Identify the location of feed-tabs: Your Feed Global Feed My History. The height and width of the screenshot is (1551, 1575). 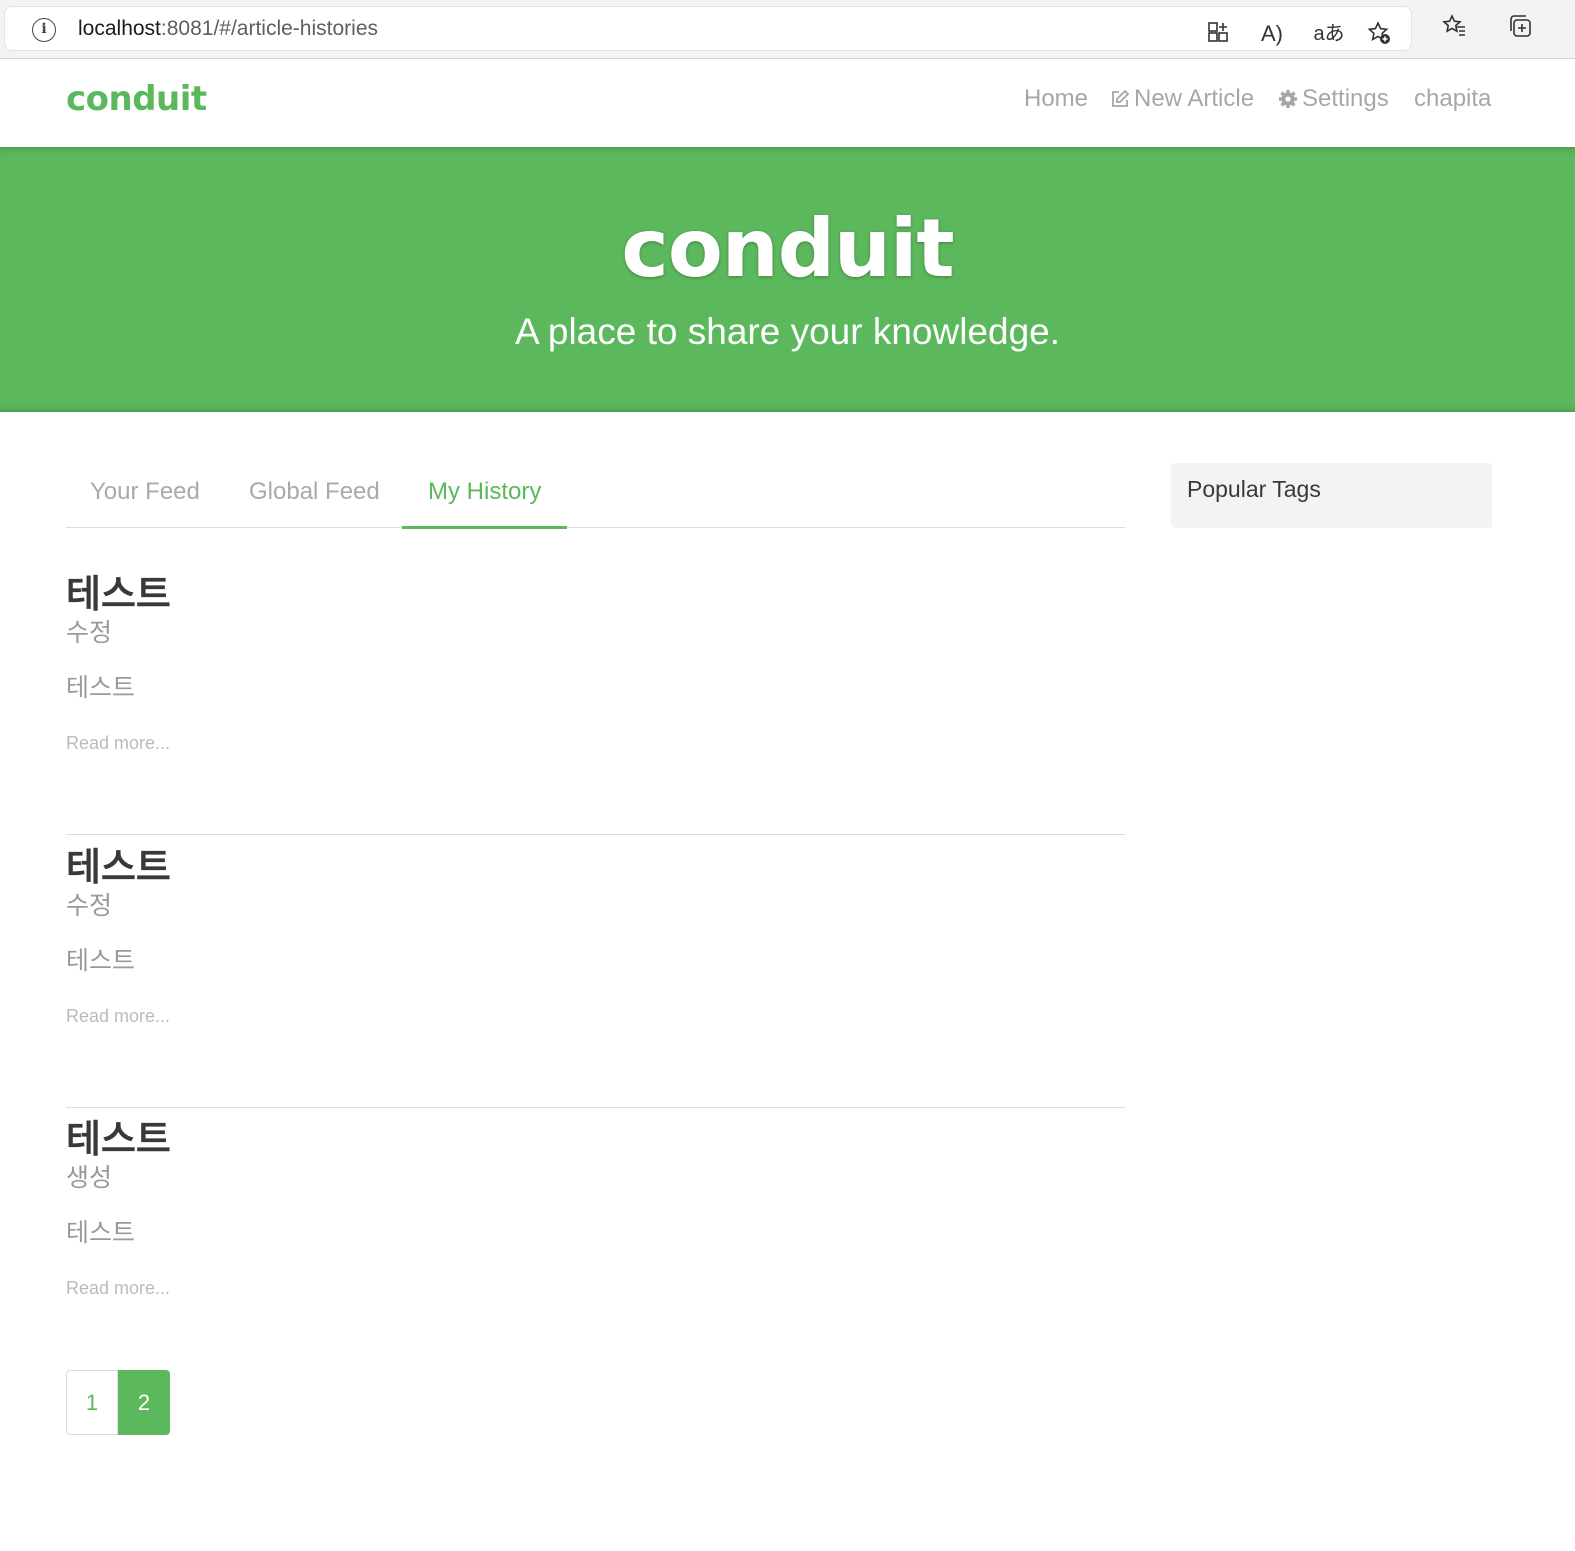
(595, 496).